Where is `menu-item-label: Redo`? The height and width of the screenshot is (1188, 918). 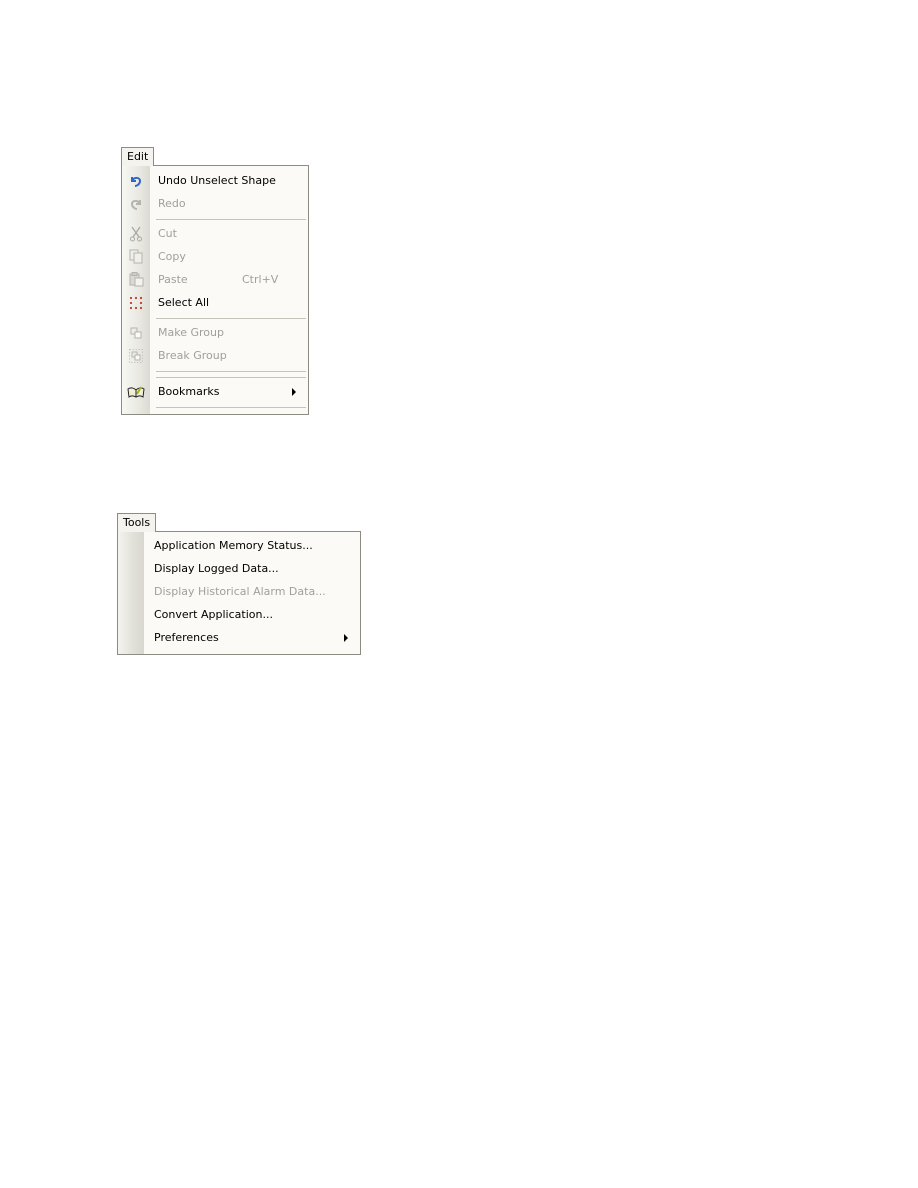
menu-item-label: Redo is located at coordinates (172, 203).